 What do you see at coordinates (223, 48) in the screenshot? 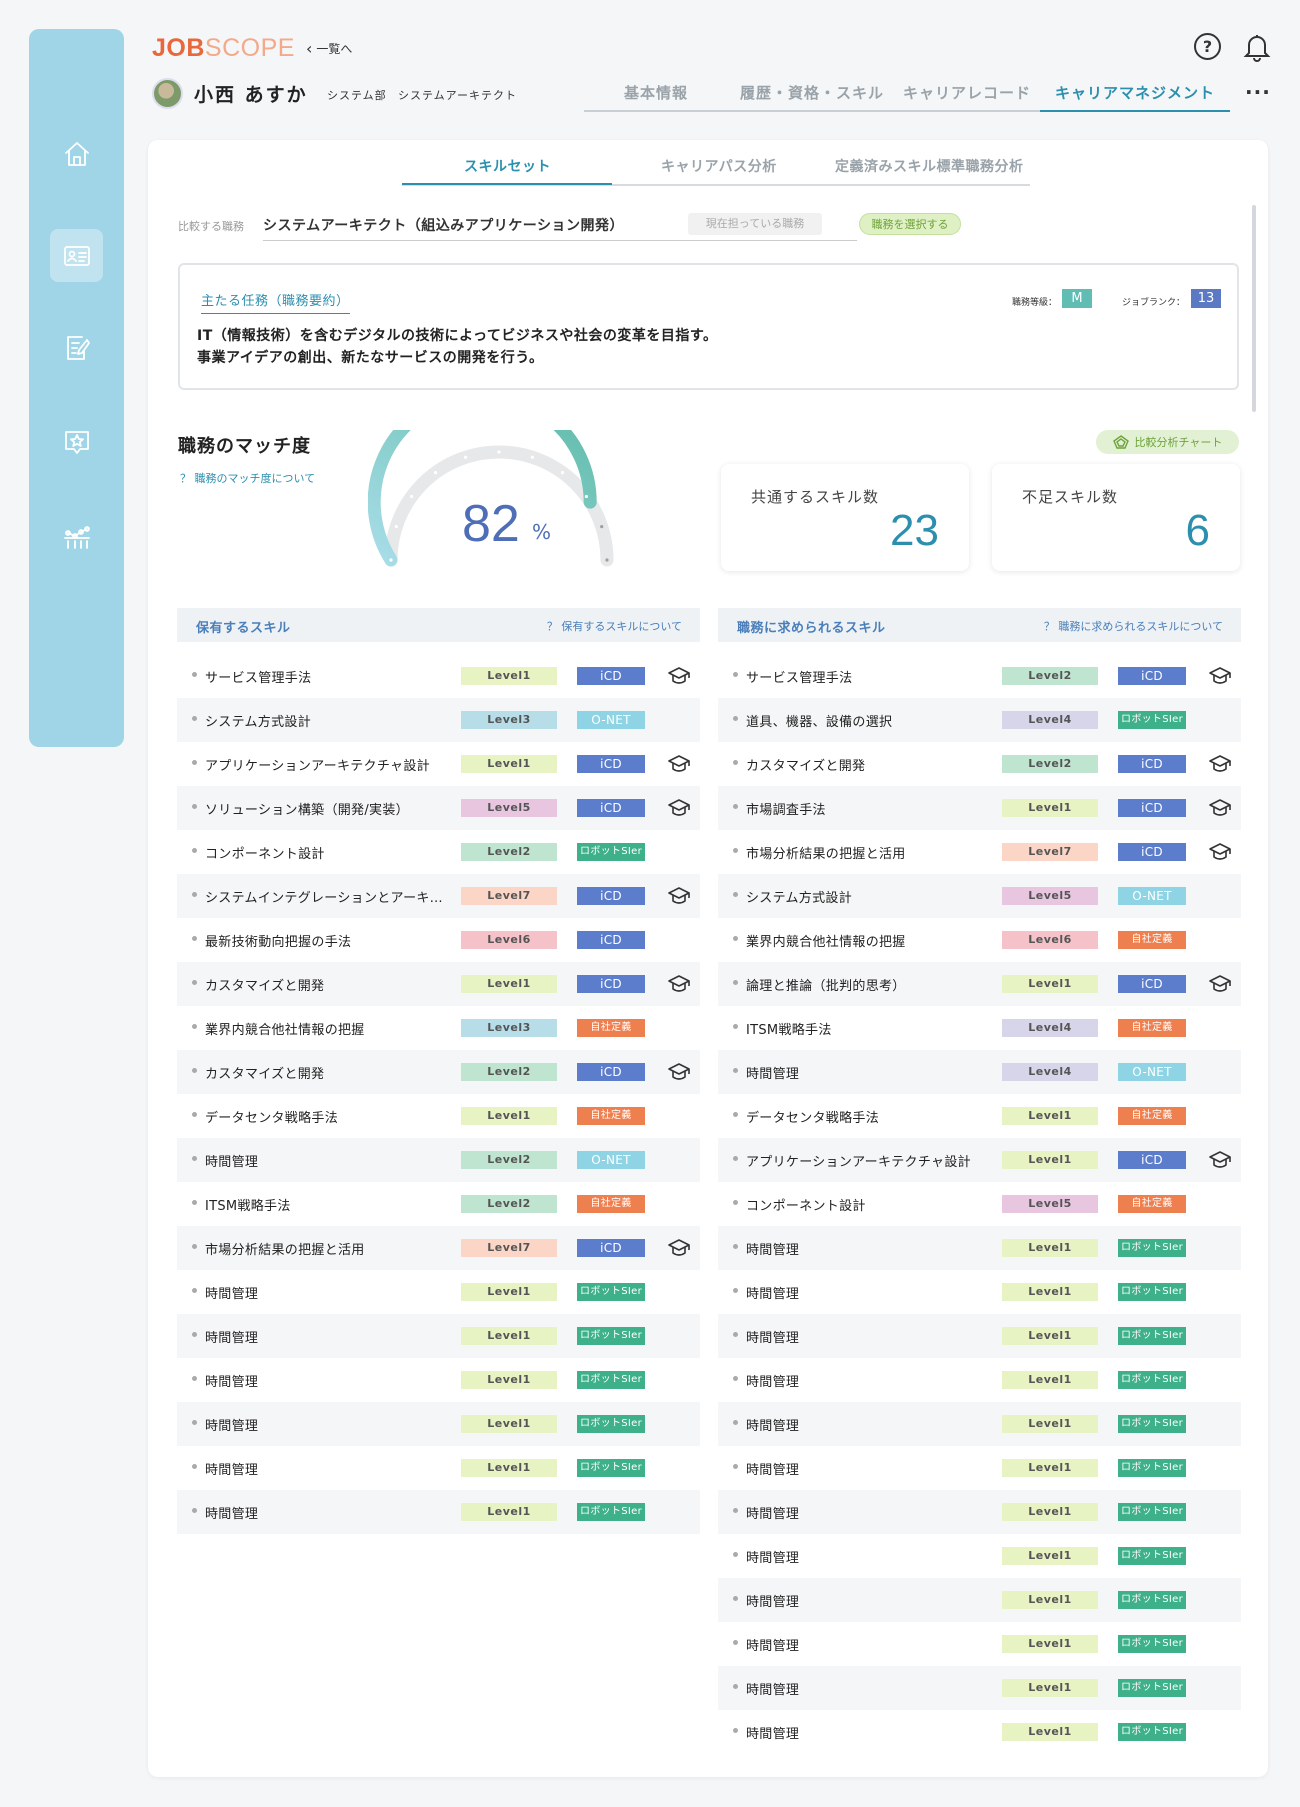
I see `app-logo: JOBSCOPE` at bounding box center [223, 48].